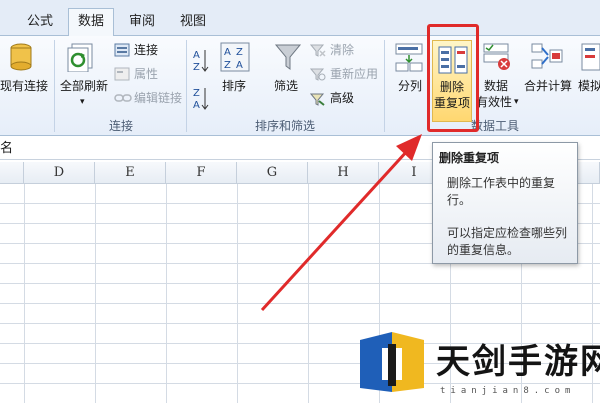 The height and width of the screenshot is (403, 600). I want to click on watermark-text: 天剑手游网, so click(518, 362).